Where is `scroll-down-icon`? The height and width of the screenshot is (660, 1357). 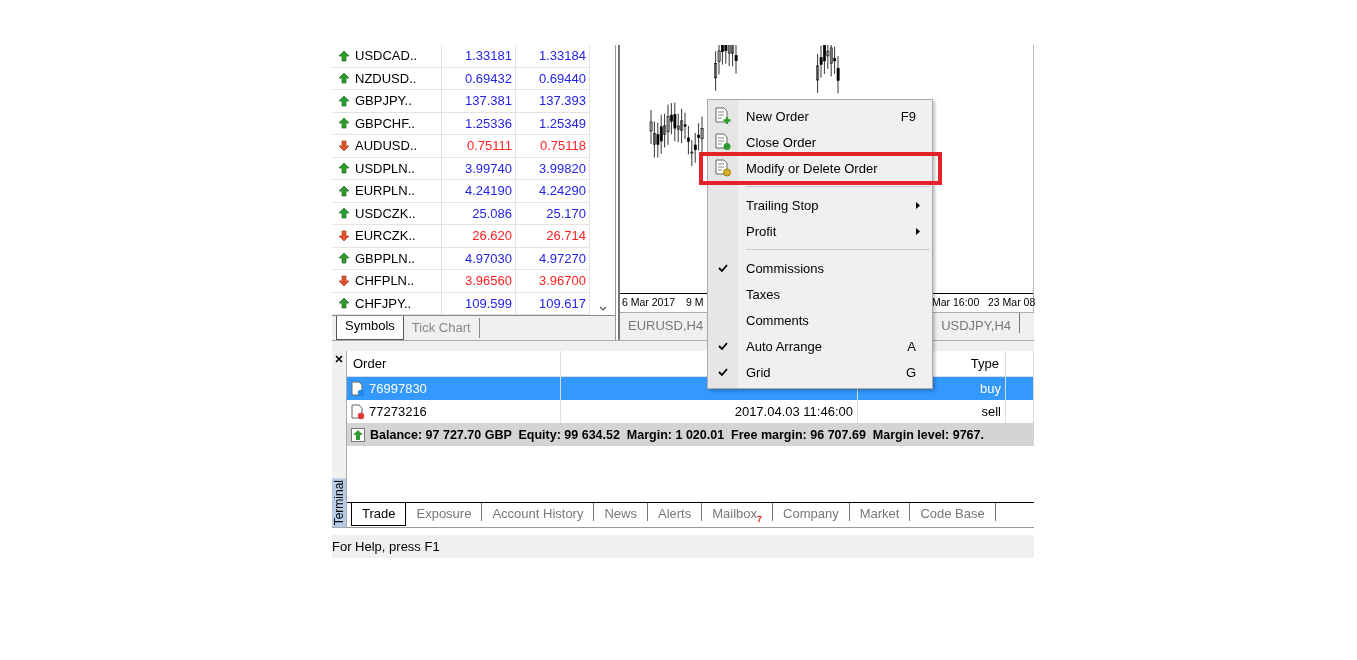
scroll-down-icon is located at coordinates (602, 308).